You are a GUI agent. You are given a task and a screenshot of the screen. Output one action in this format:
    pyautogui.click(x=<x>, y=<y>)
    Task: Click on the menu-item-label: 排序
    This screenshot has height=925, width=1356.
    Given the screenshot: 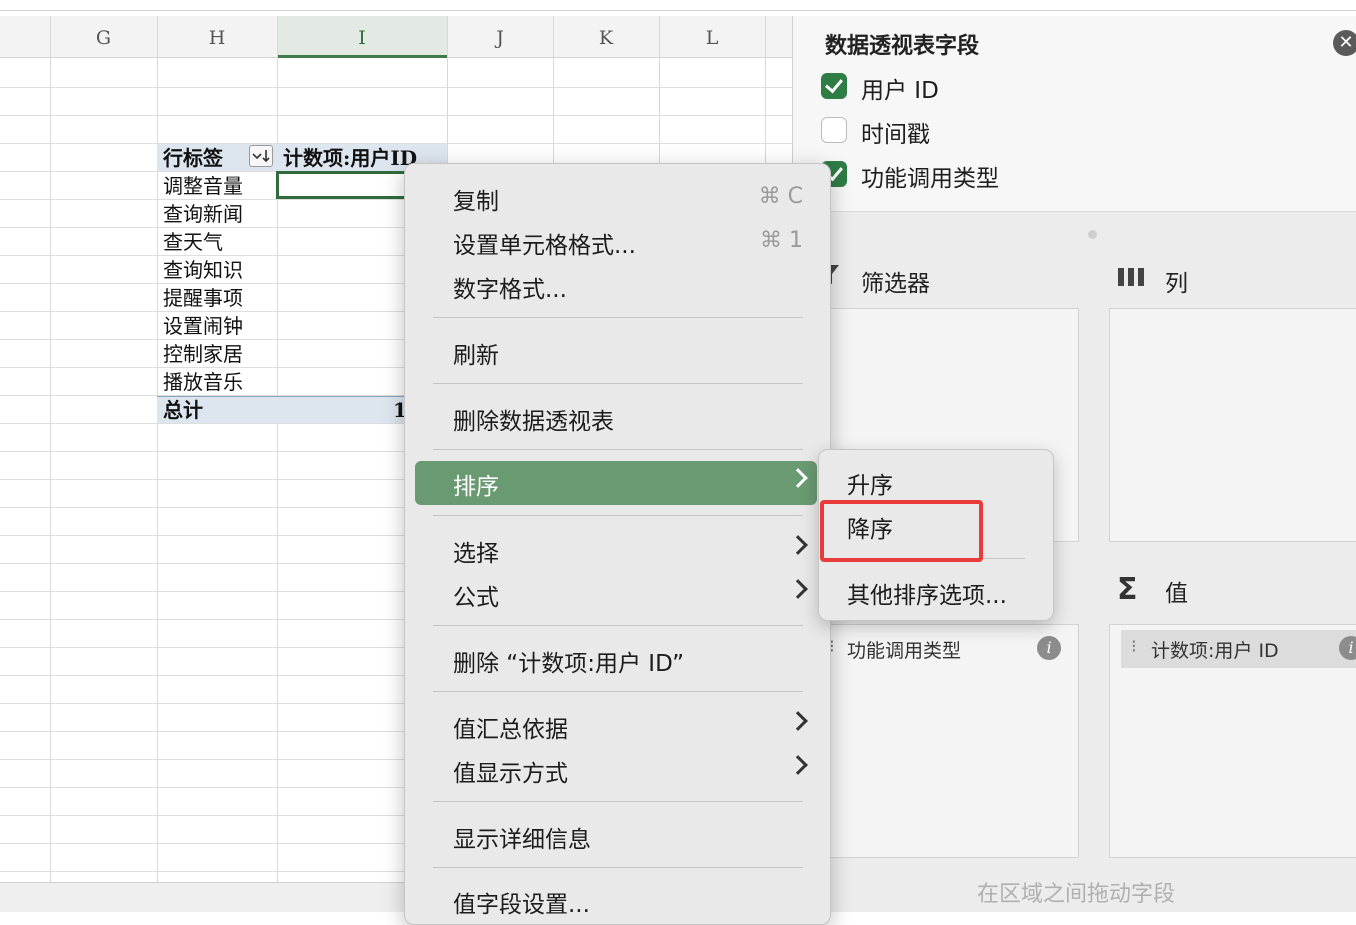 What is the action you would take?
    pyautogui.click(x=476, y=487)
    